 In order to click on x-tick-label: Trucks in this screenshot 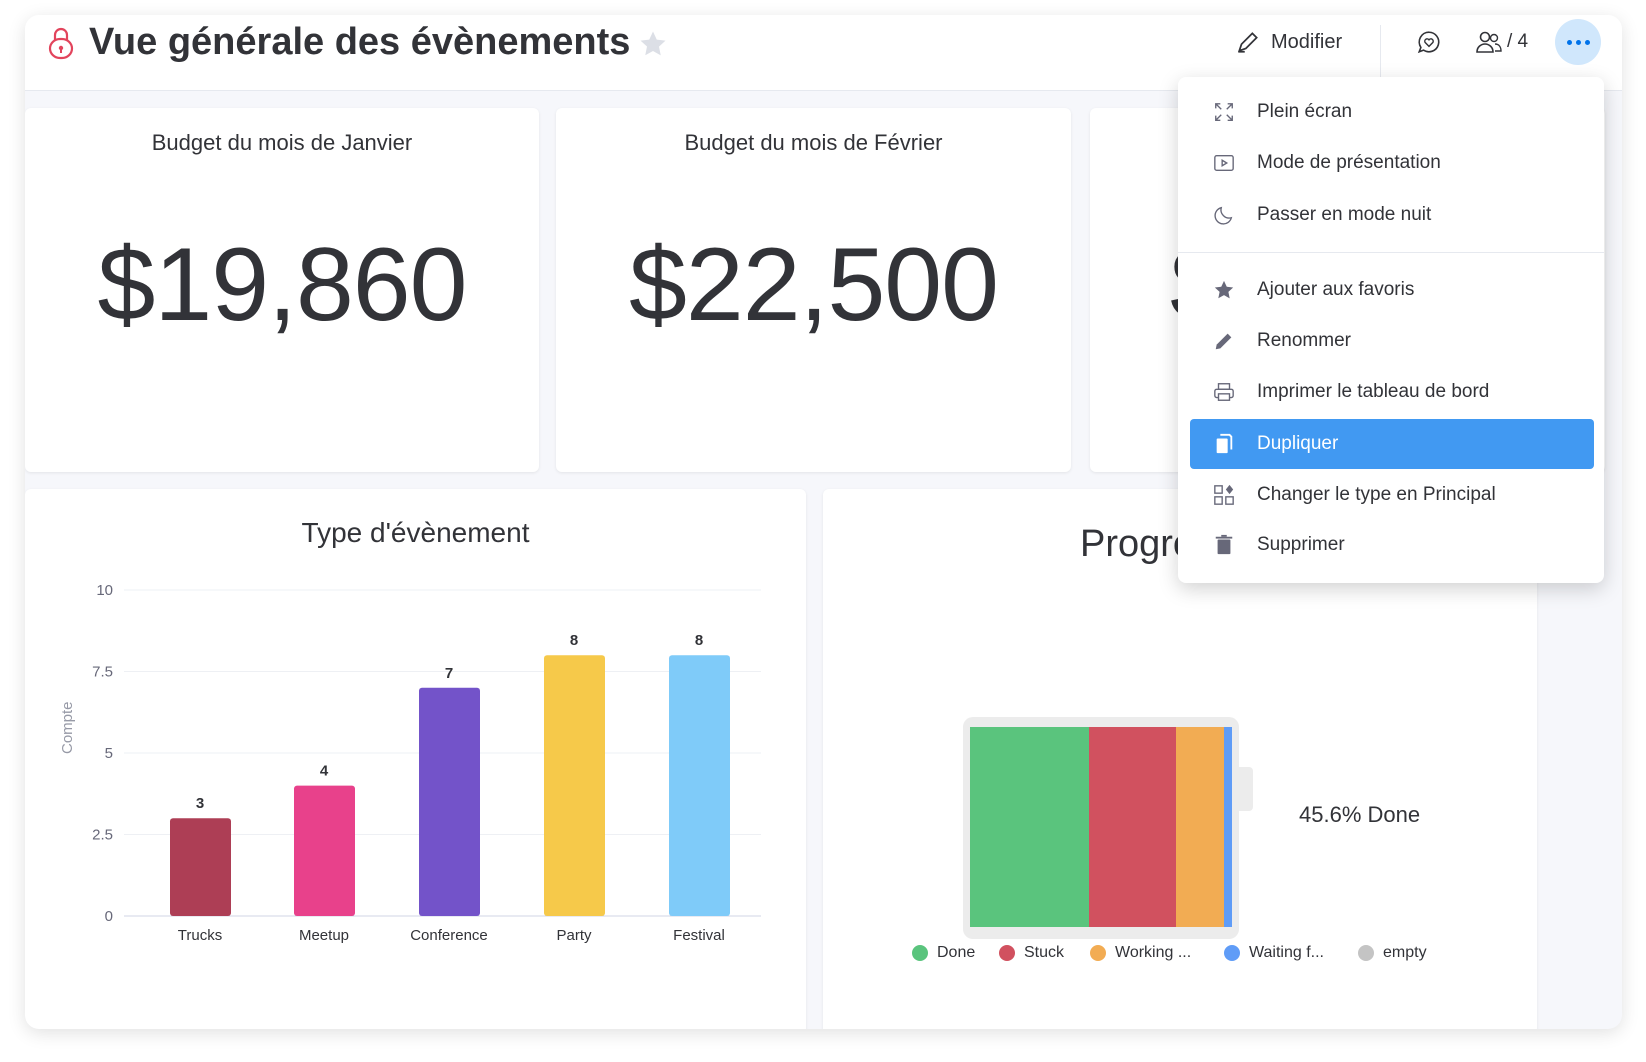, I will do `click(200, 935)`.